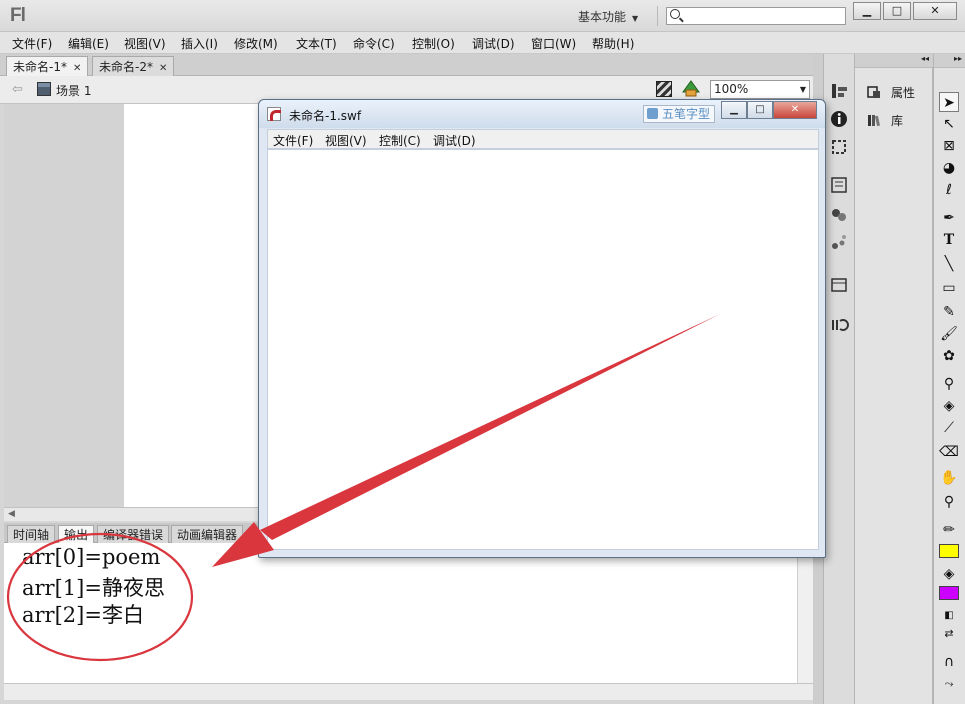 The width and height of the screenshot is (965, 704). Describe the element at coordinates (207, 534) in the screenshot. I see `tab-motion-editor: 动画编辑器` at that location.